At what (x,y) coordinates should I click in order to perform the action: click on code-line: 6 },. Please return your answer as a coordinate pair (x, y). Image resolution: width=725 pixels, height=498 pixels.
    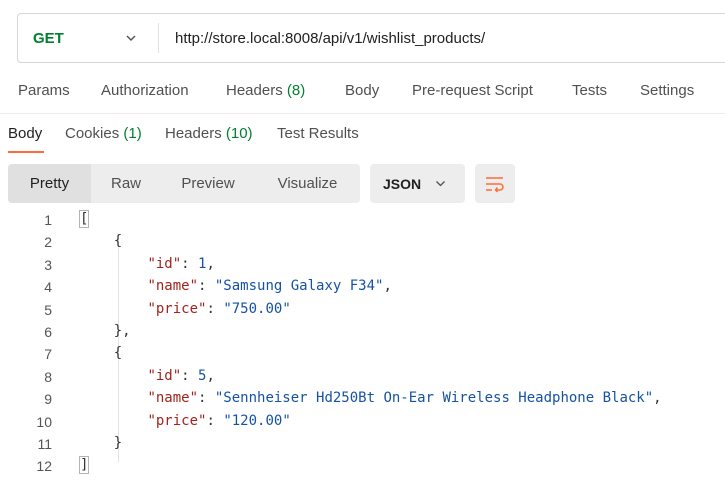
    Looking at the image, I should click on (87, 331).